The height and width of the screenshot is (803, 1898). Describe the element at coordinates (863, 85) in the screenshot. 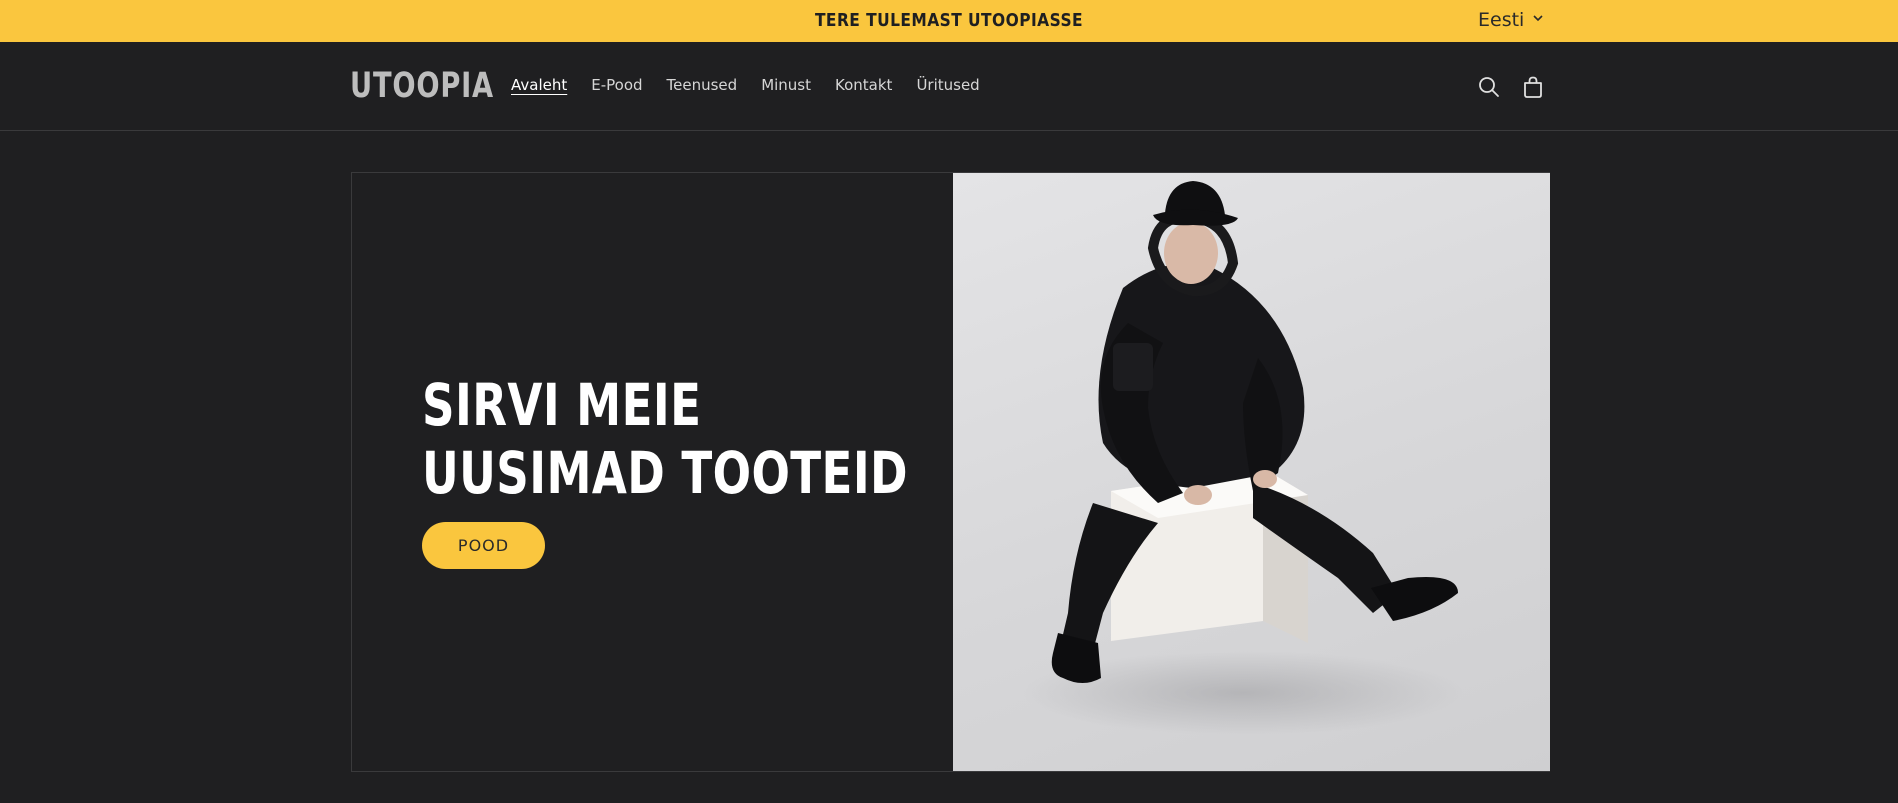

I see `nav-item-kontakt: Kontakt` at that location.